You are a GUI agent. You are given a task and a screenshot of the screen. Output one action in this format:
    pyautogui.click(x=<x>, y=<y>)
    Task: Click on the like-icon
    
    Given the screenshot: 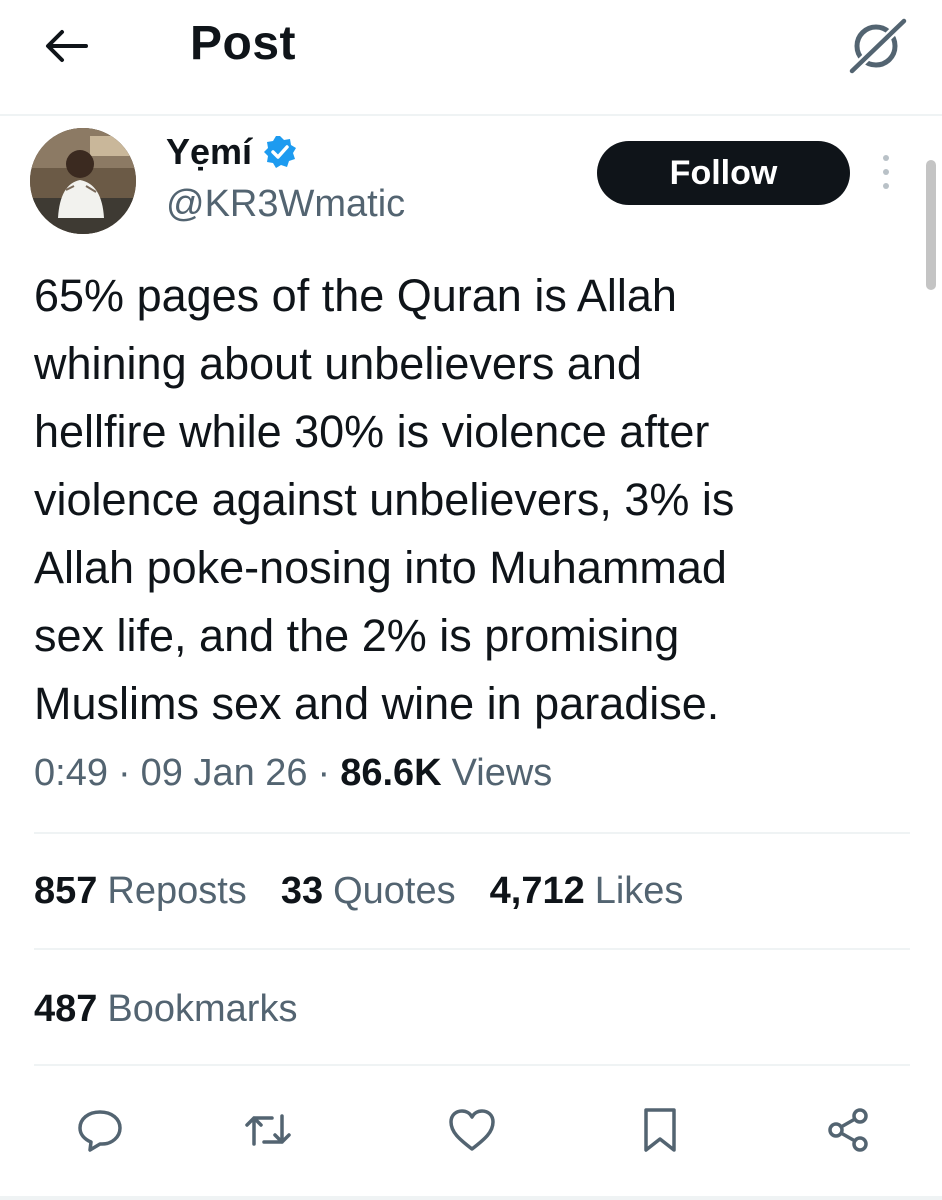 What is the action you would take?
    pyautogui.click(x=472, y=1130)
    